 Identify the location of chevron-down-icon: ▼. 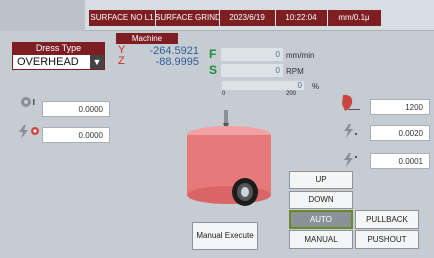
(97, 62).